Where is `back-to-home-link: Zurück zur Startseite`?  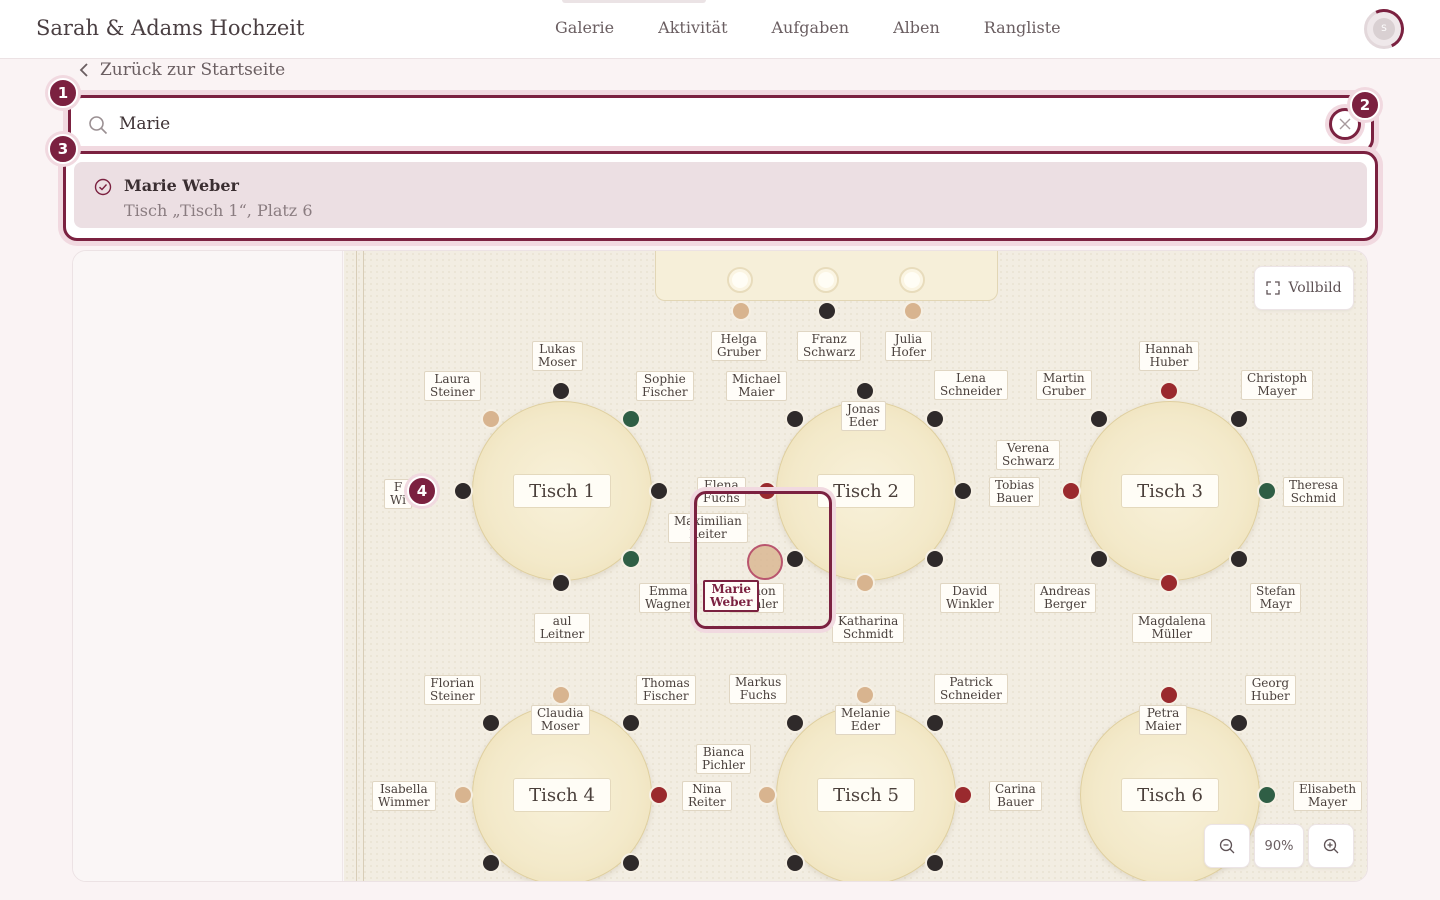 back-to-home-link: Zurück zur Startseite is located at coordinates (181, 70).